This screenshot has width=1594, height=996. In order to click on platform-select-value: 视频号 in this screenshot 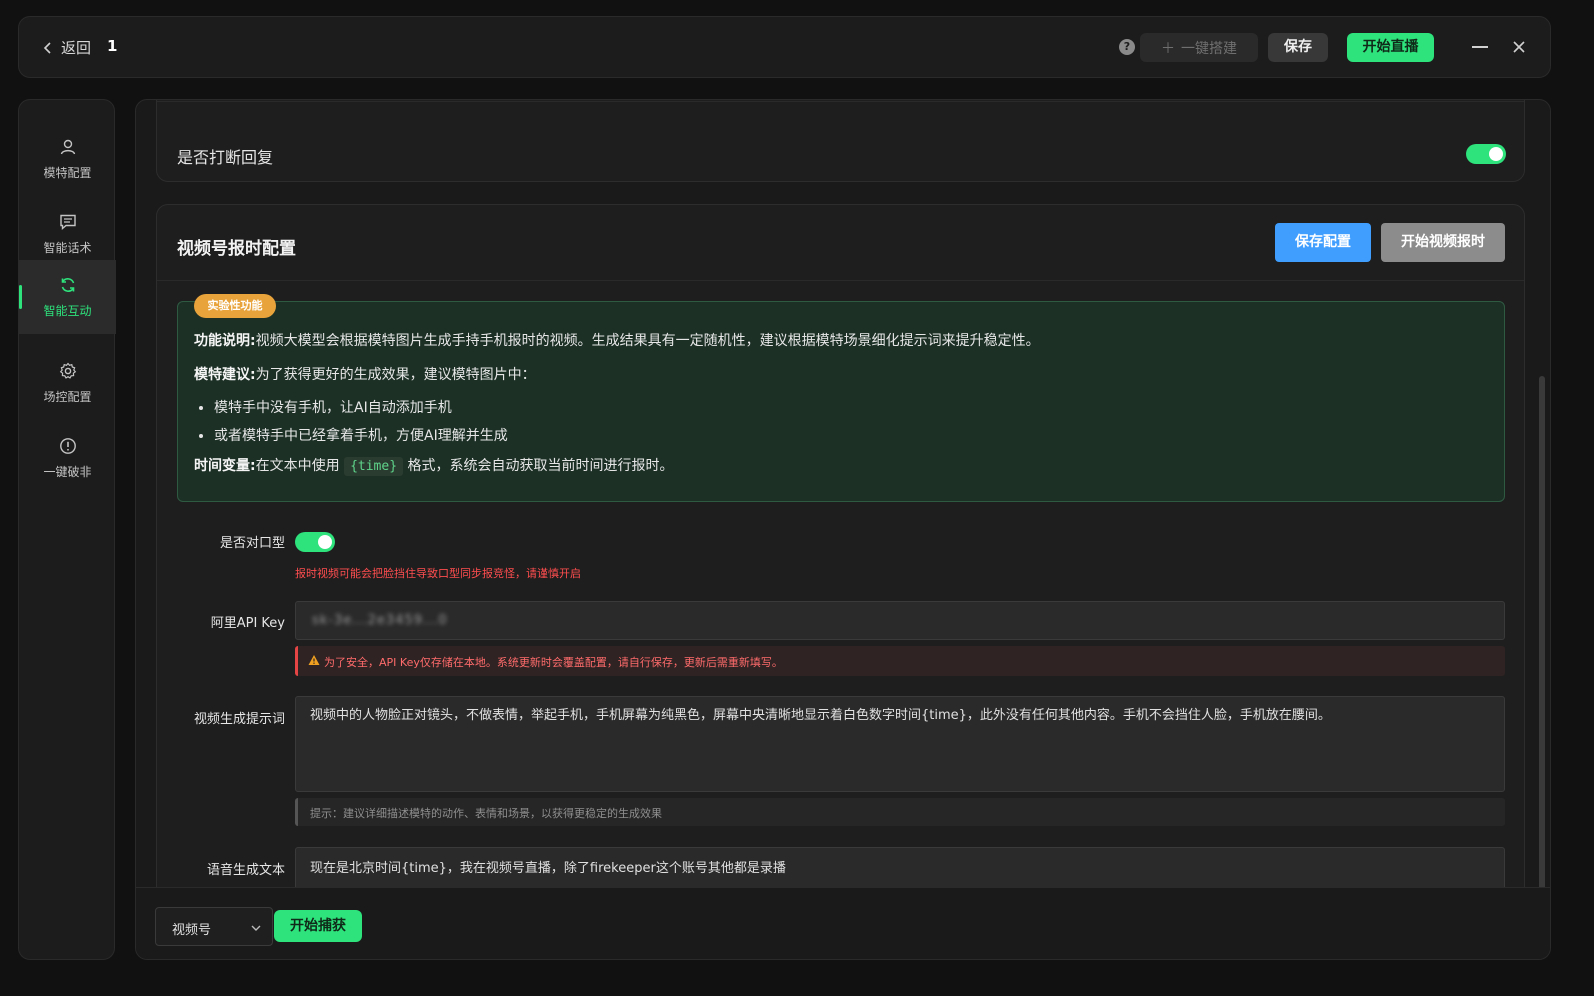, I will do `click(192, 930)`.